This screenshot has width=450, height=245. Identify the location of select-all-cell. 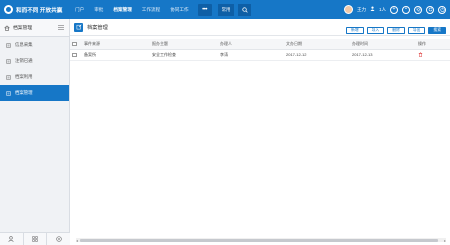
(76, 44).